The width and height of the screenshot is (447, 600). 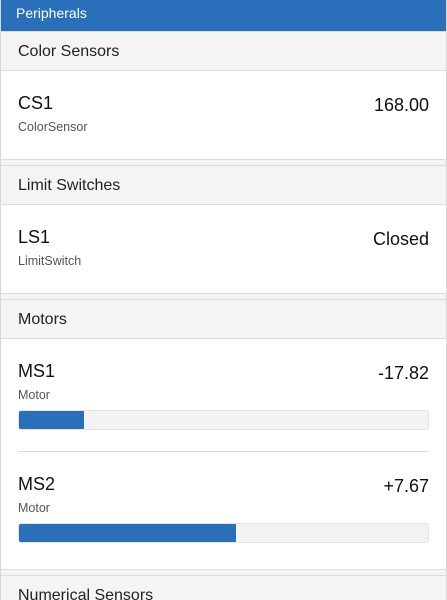 What do you see at coordinates (223, 115) in the screenshot?
I see `peripheral-item-cs1: CS1 ColorSensor 168.00` at bounding box center [223, 115].